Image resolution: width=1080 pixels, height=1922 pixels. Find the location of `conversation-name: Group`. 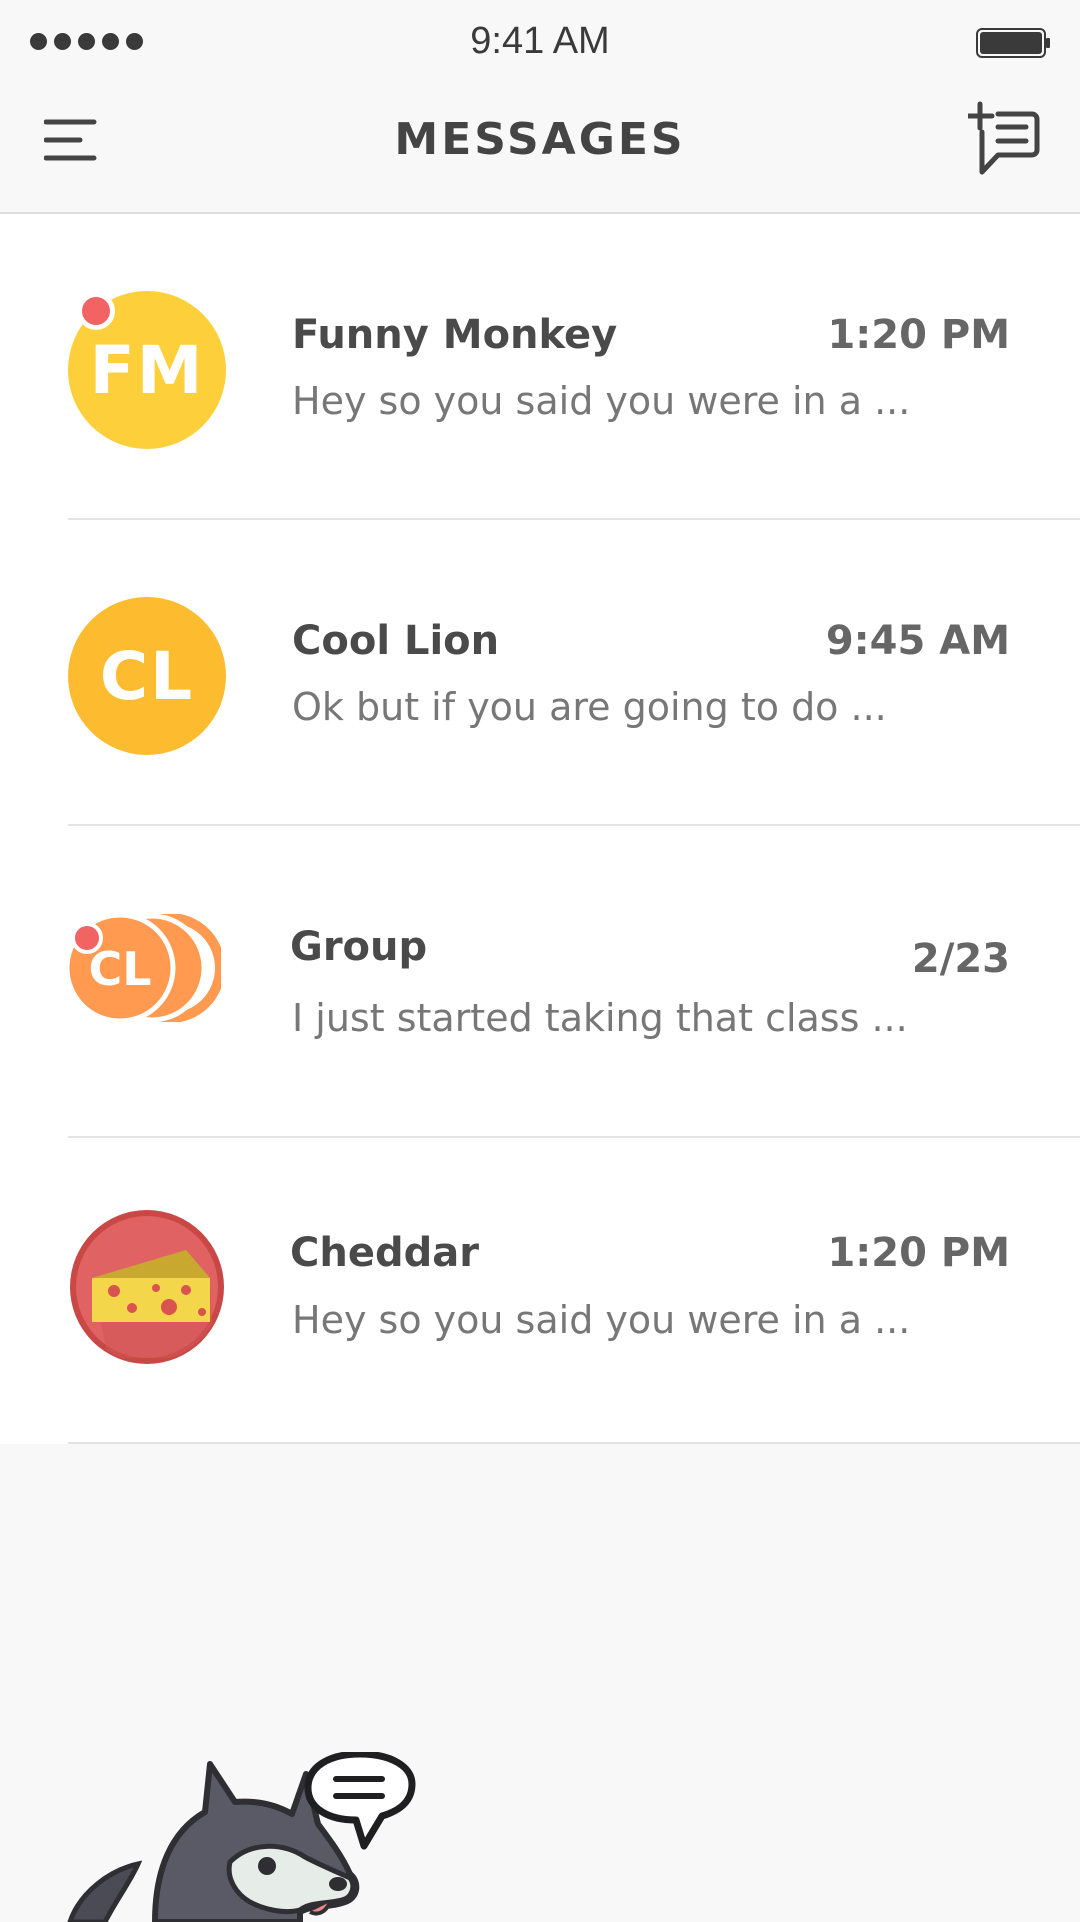

conversation-name: Group is located at coordinates (359, 947).